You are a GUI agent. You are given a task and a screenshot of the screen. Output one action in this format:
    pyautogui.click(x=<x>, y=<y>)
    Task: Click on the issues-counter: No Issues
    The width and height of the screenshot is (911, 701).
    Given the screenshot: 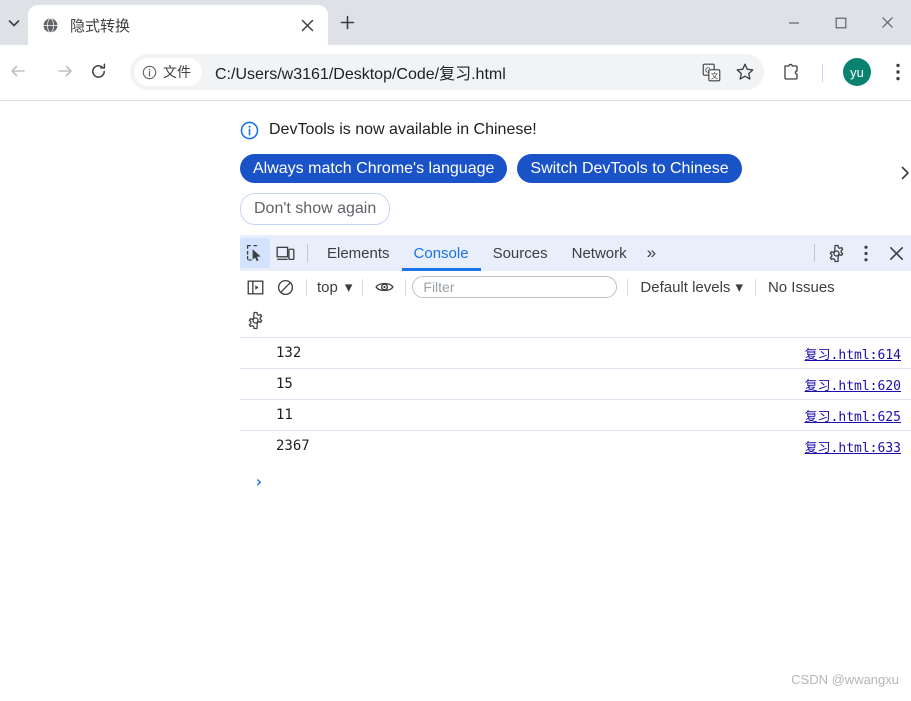 What is the action you would take?
    pyautogui.click(x=798, y=287)
    